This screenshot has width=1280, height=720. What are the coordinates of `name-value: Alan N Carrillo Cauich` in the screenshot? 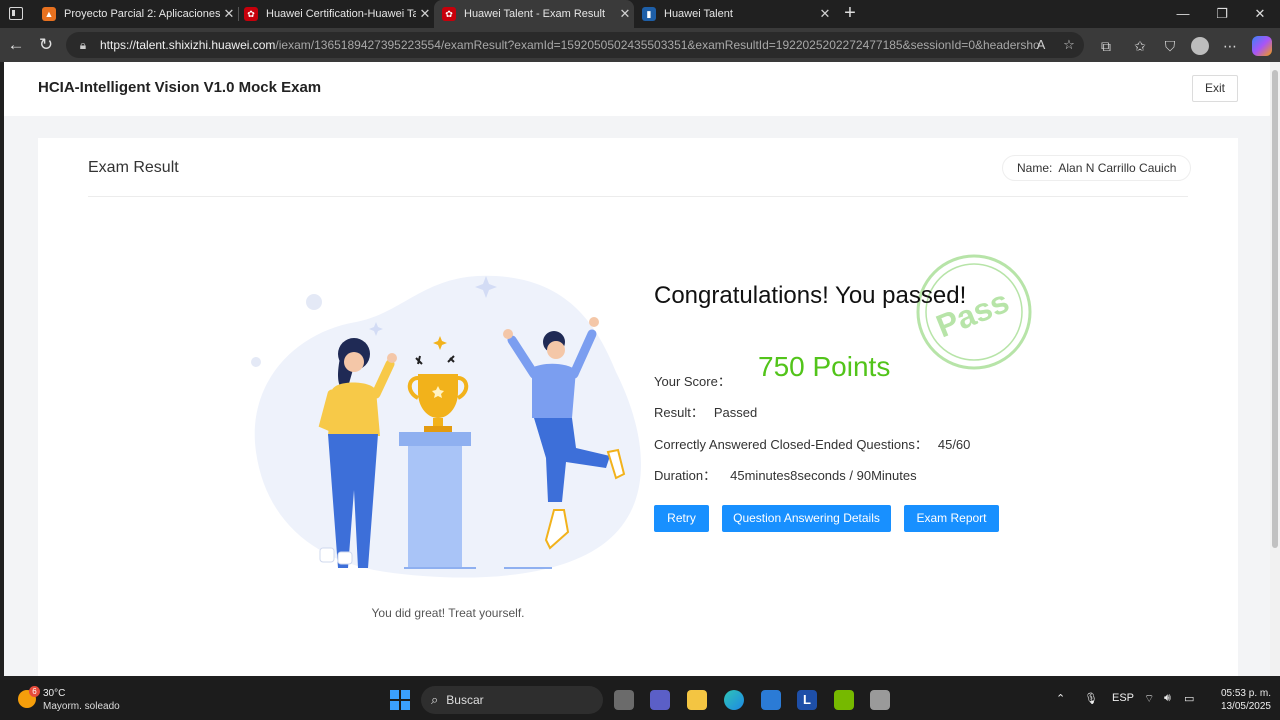 It's located at (1117, 168).